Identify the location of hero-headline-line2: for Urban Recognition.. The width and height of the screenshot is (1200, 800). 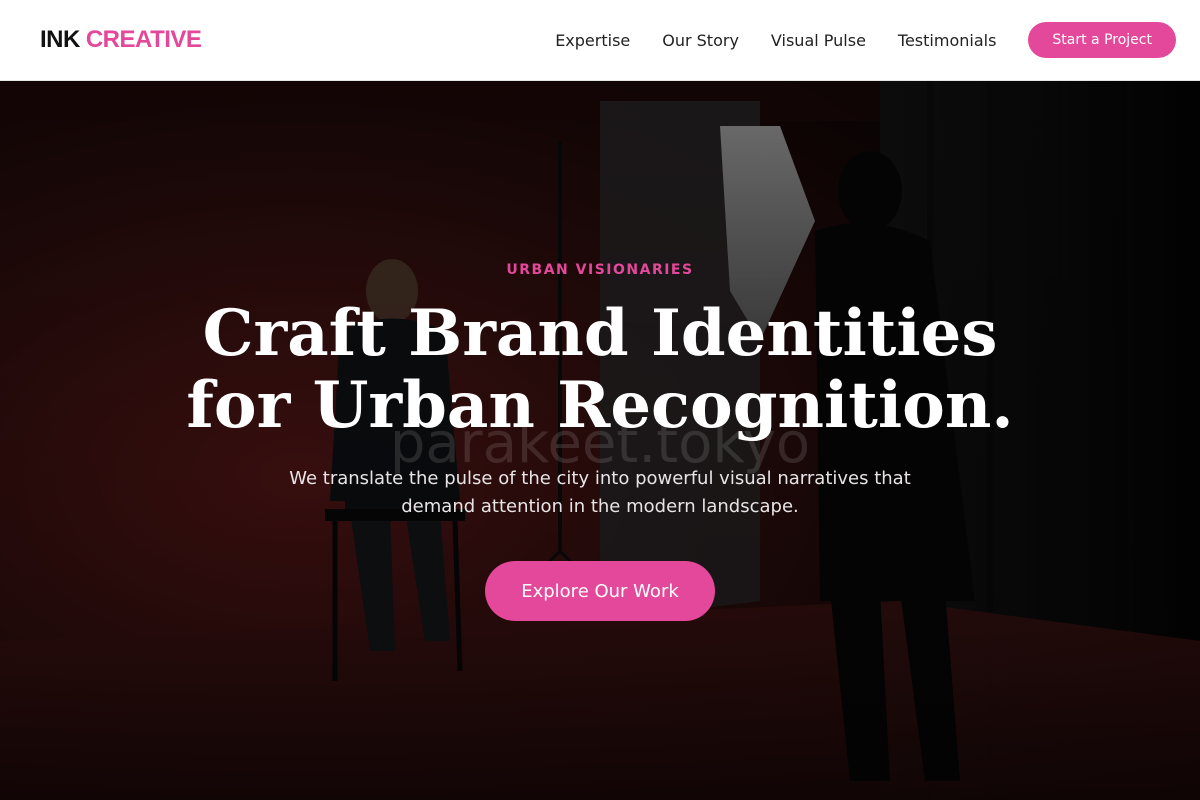
(600, 405).